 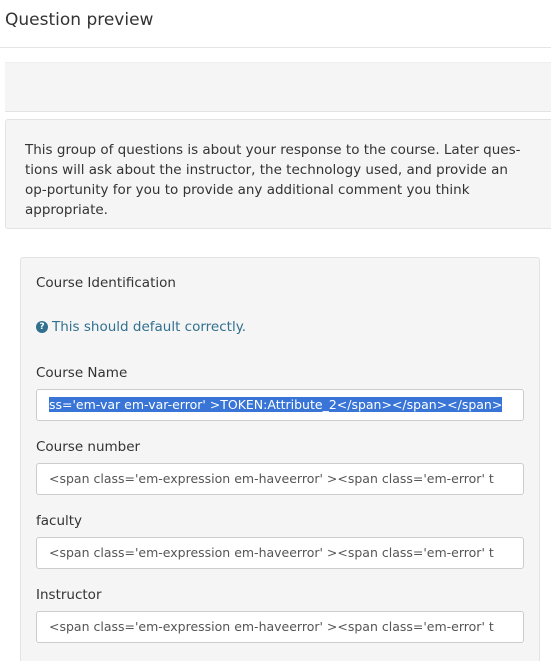 What do you see at coordinates (82, 373) in the screenshot?
I see `course-name-label: Course Name` at bounding box center [82, 373].